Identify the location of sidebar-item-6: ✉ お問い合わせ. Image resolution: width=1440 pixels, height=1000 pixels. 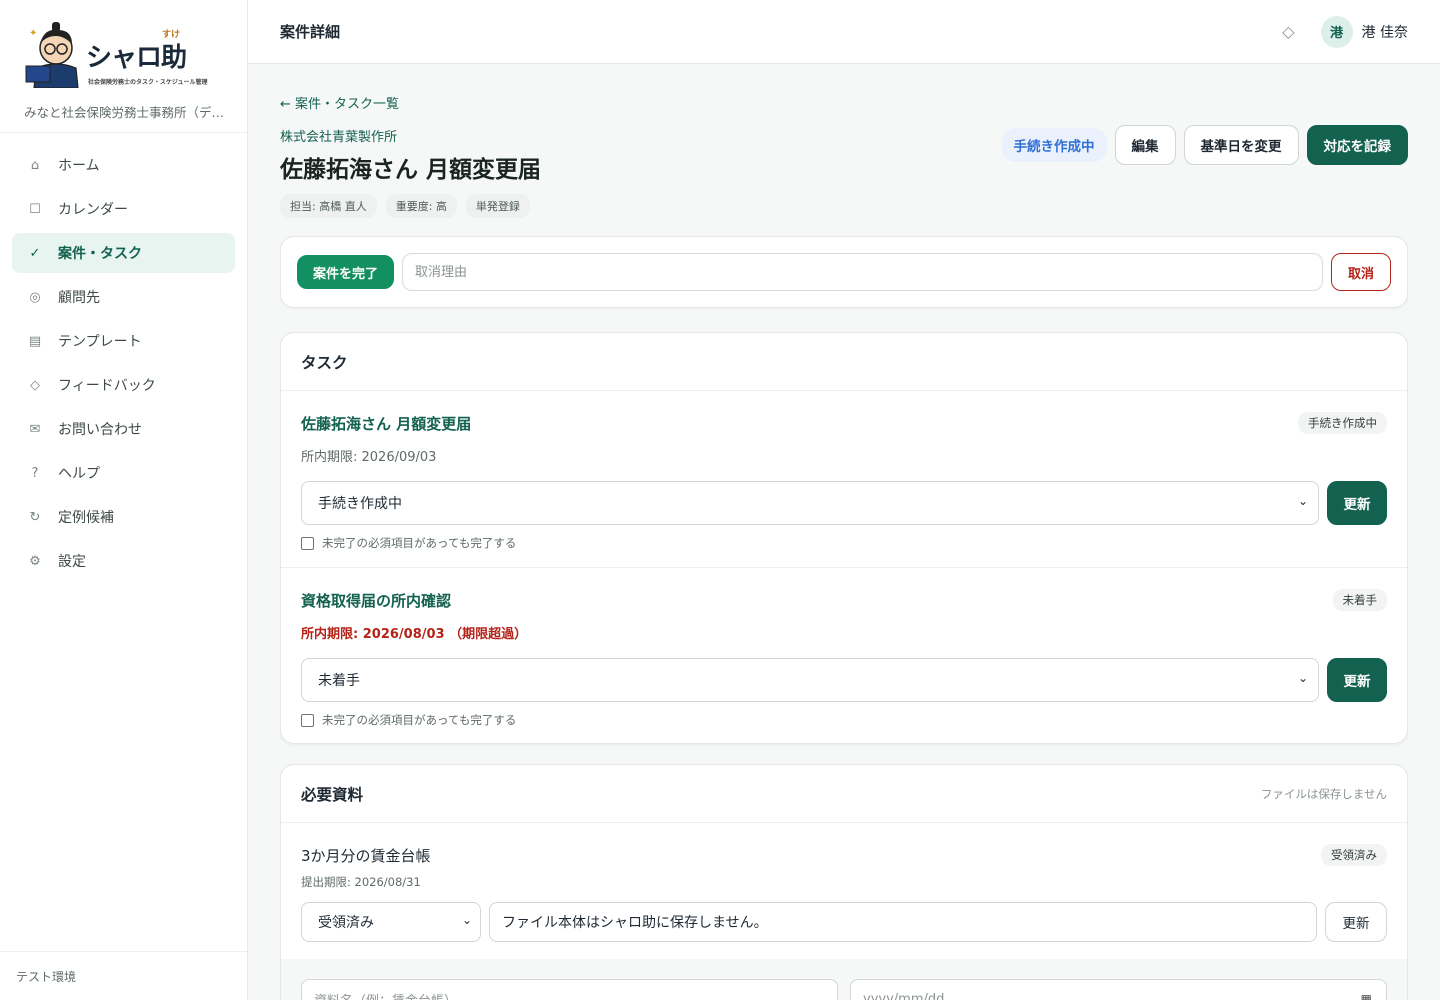
(123, 429).